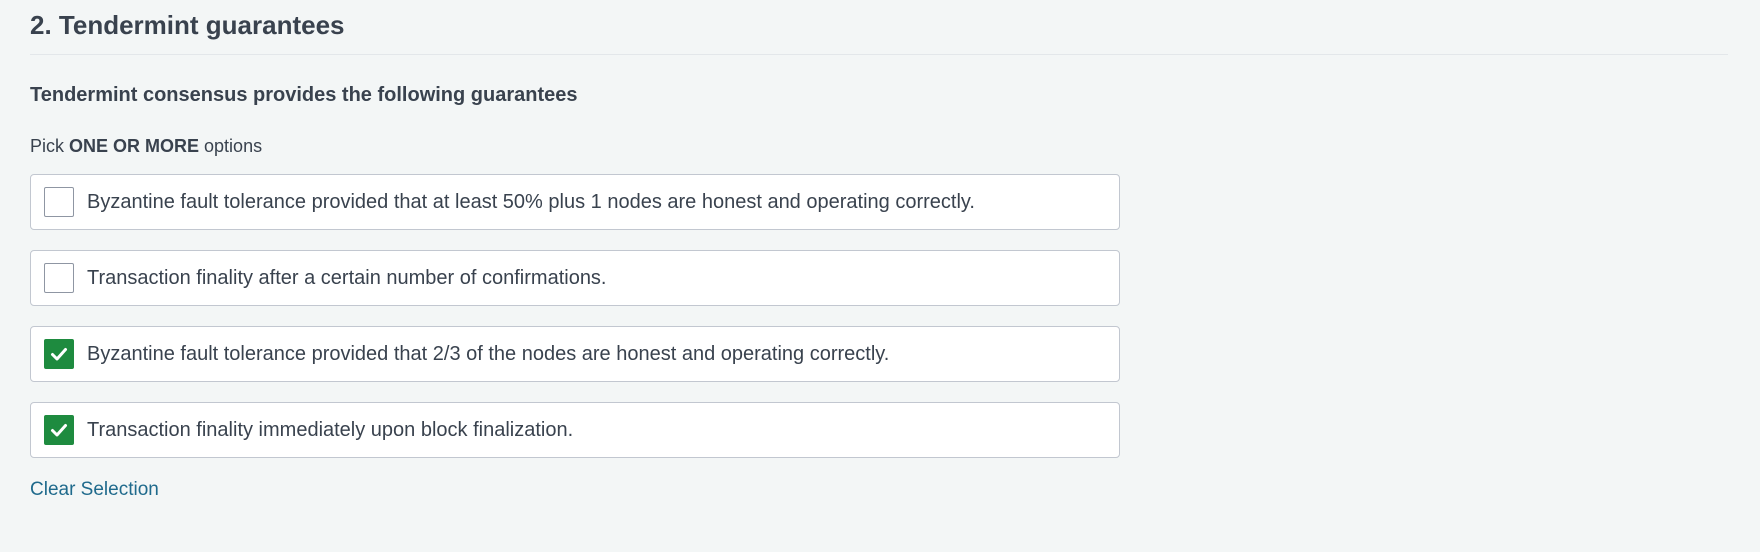 This screenshot has width=1760, height=552. Describe the element at coordinates (879, 54) in the screenshot. I see `divider` at that location.